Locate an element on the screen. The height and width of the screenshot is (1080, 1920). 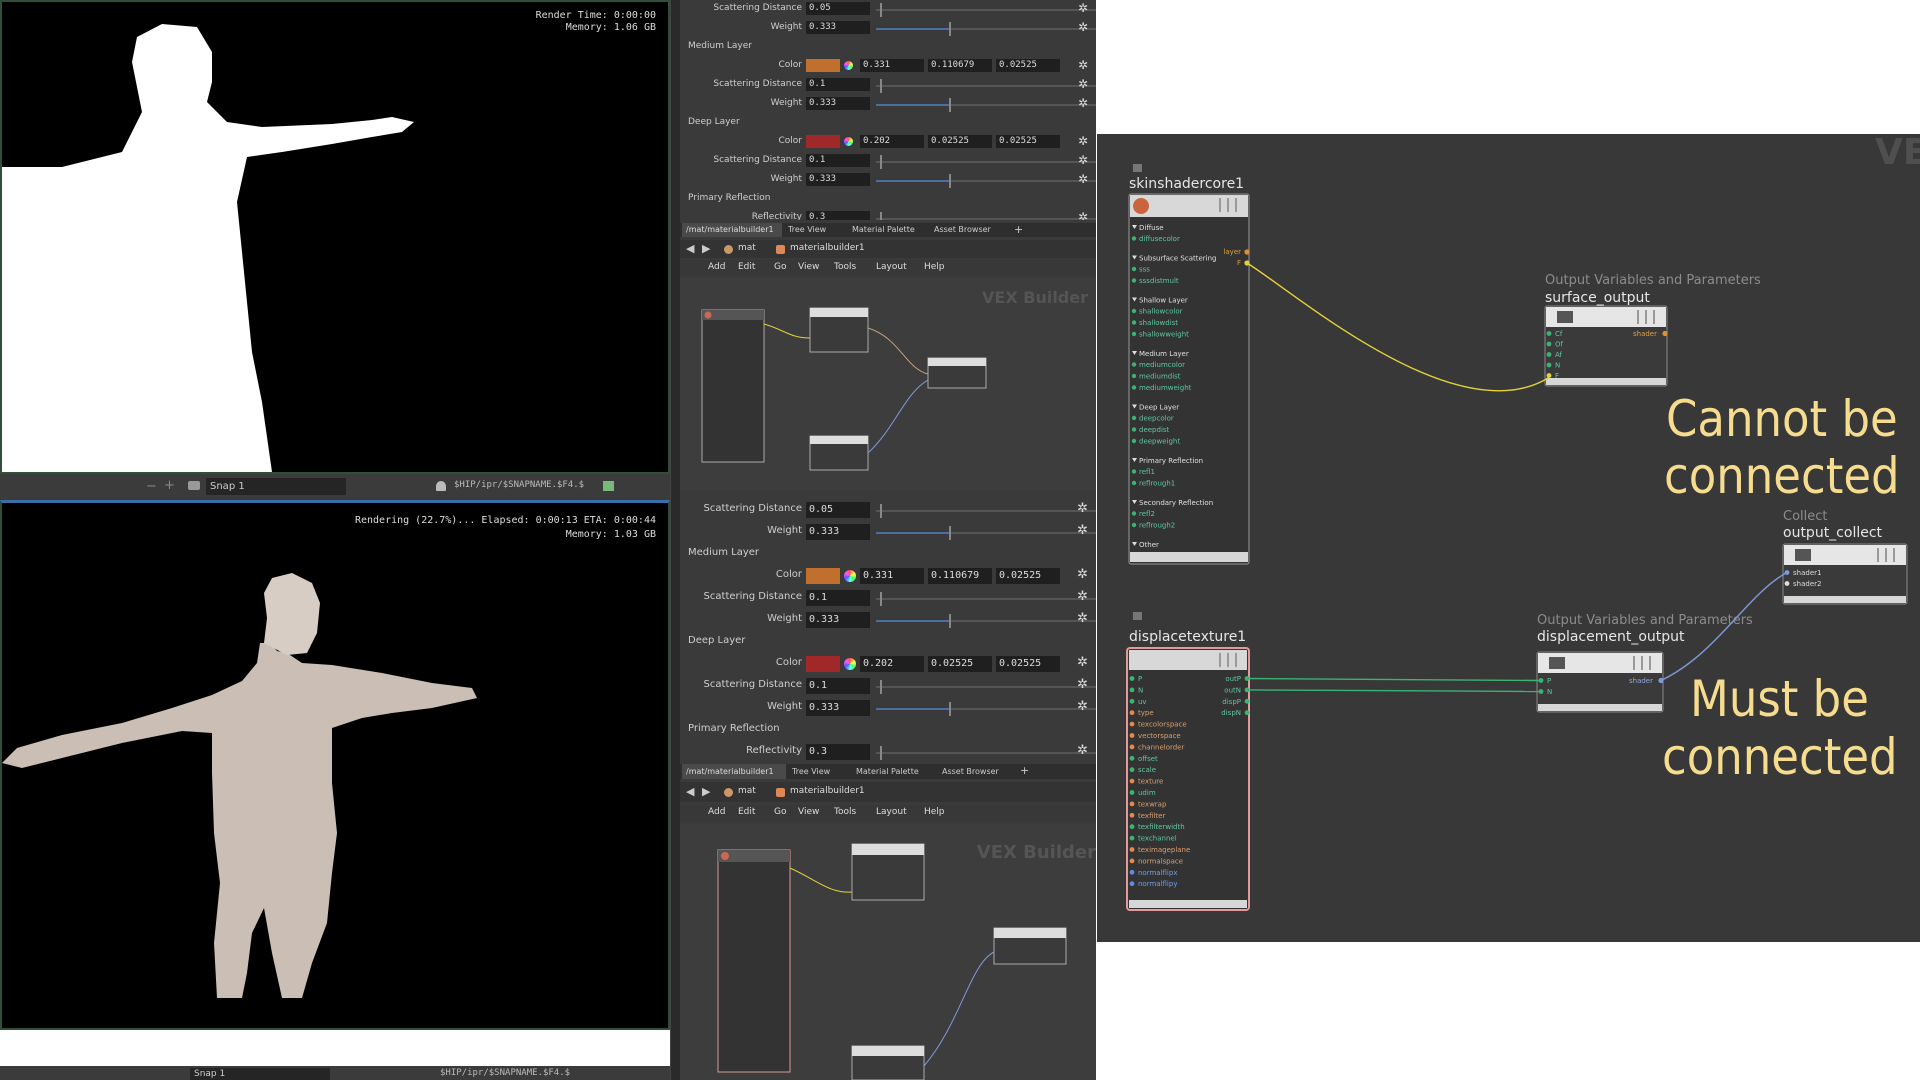
menu-item-go: Go is located at coordinates (780, 267).